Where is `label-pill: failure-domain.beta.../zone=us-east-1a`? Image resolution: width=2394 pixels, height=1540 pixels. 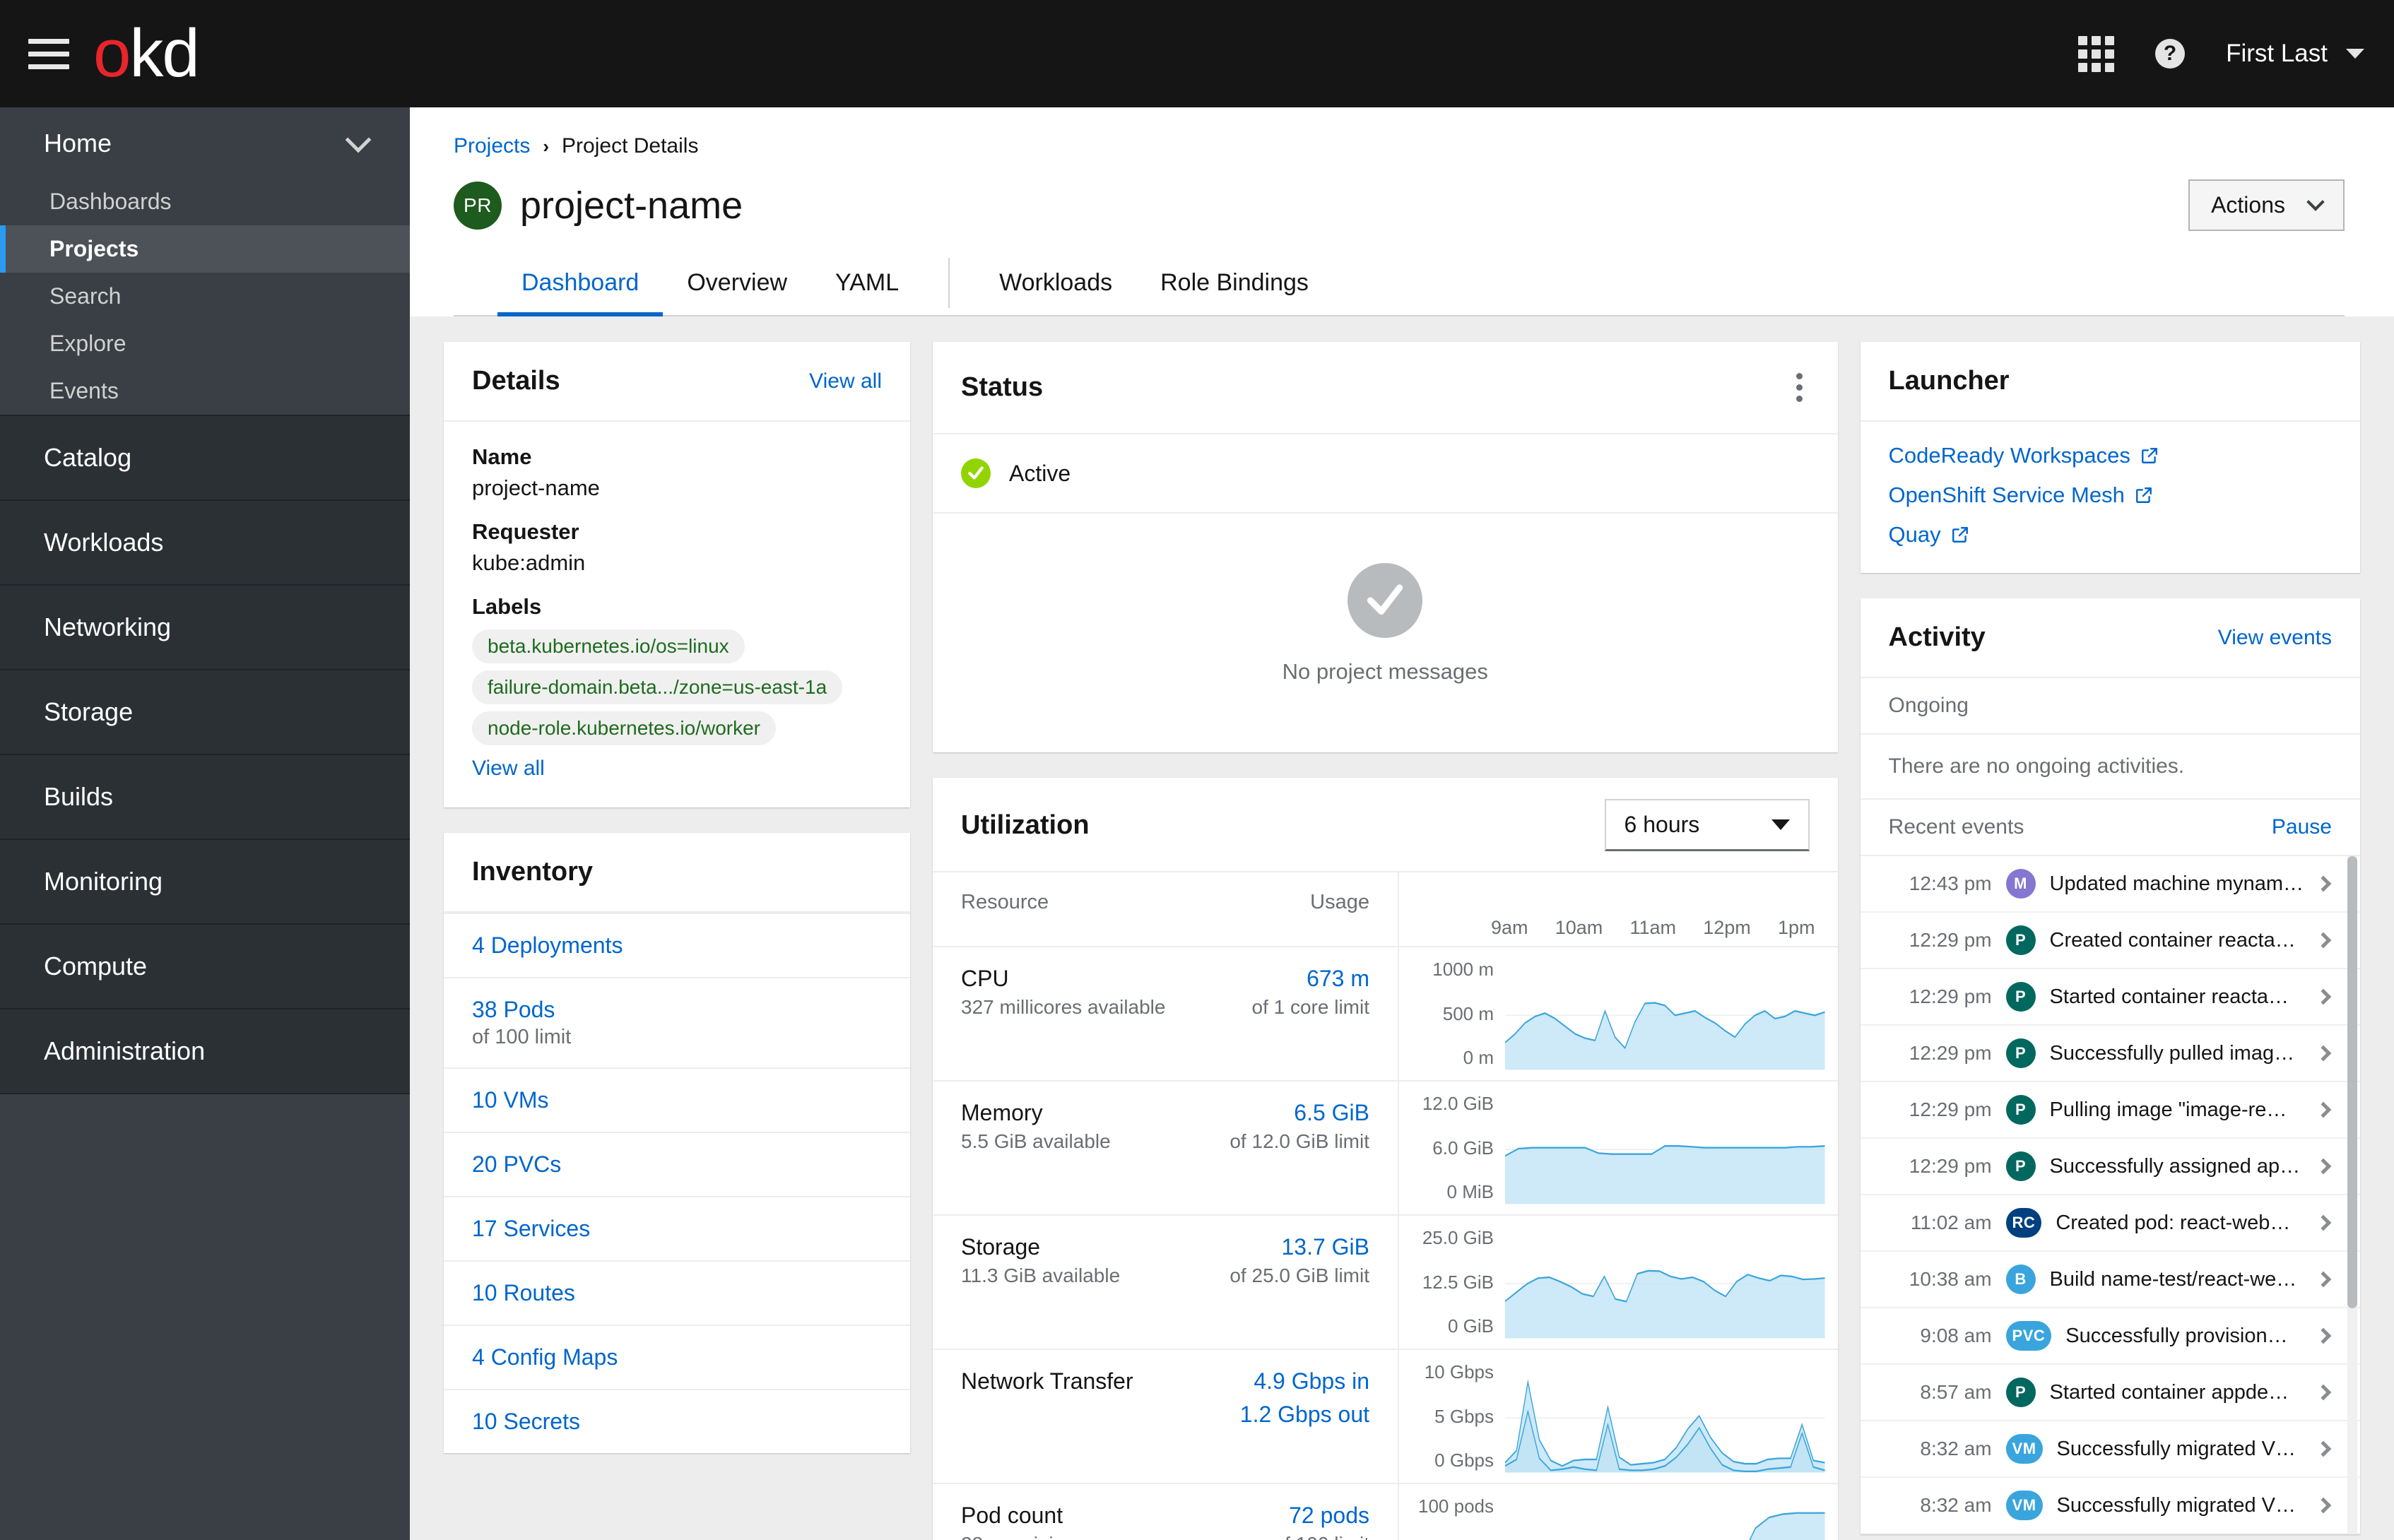
label-pill: failure-domain.beta.../zone=us-east-1a is located at coordinates (657, 687).